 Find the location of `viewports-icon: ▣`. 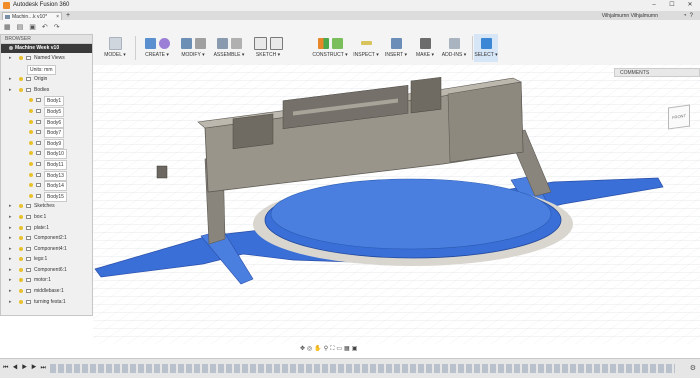

viewports-icon: ▣ is located at coordinates (356, 349).